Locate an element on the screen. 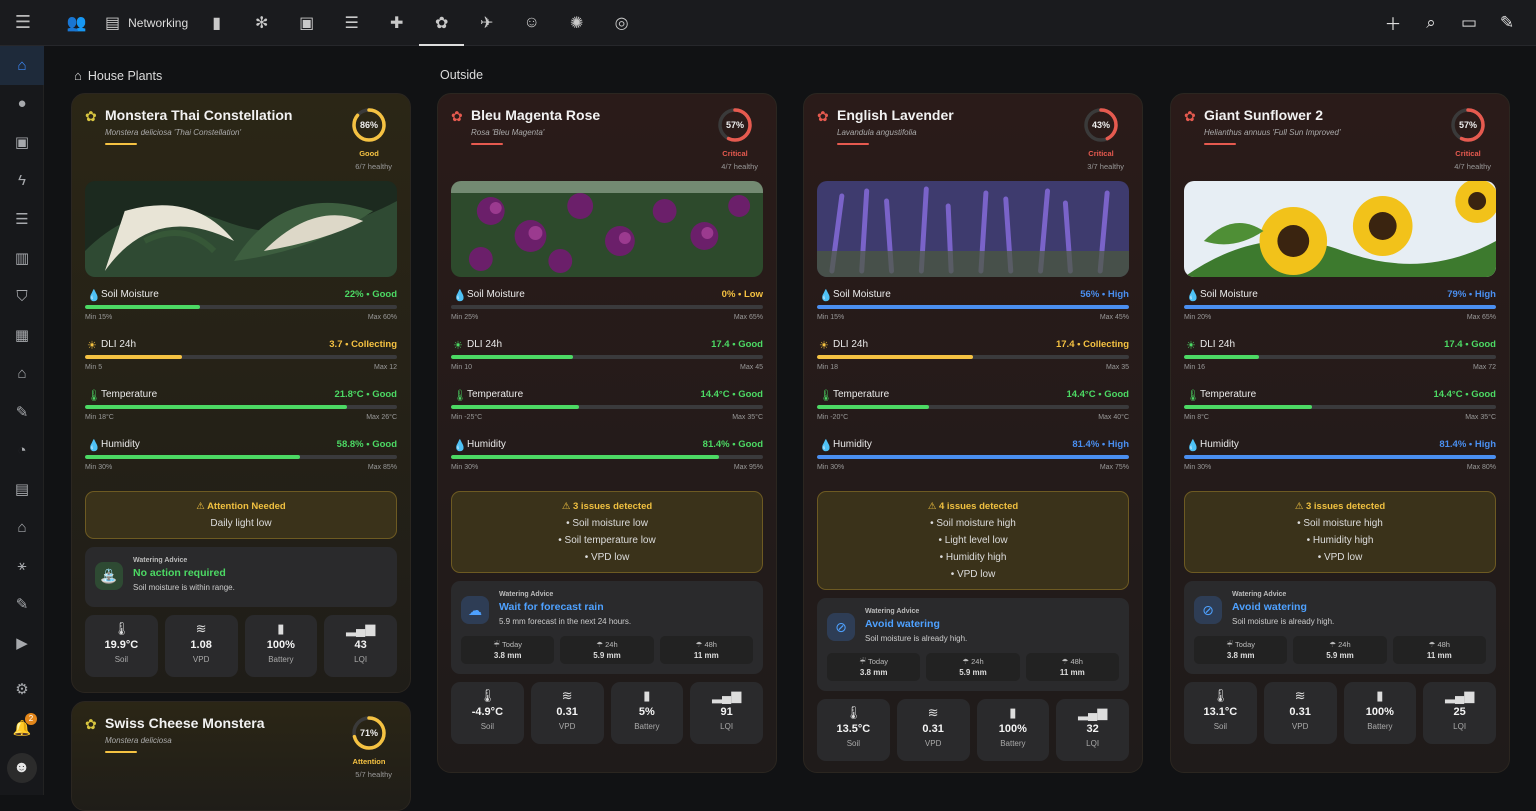 The height and width of the screenshot is (811, 1536). sidebar-item-network: ⚹ is located at coordinates (22, 566).